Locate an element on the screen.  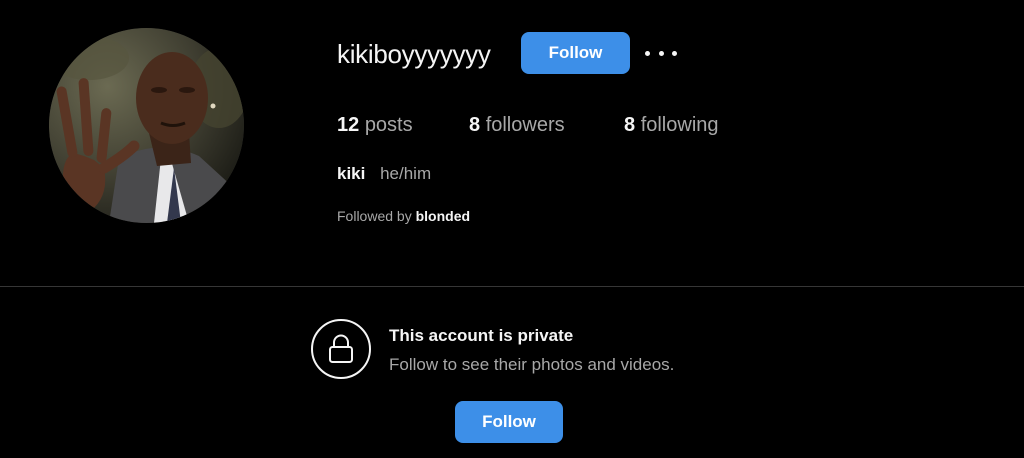
followers-stat: 8 followers is located at coordinates (517, 125).